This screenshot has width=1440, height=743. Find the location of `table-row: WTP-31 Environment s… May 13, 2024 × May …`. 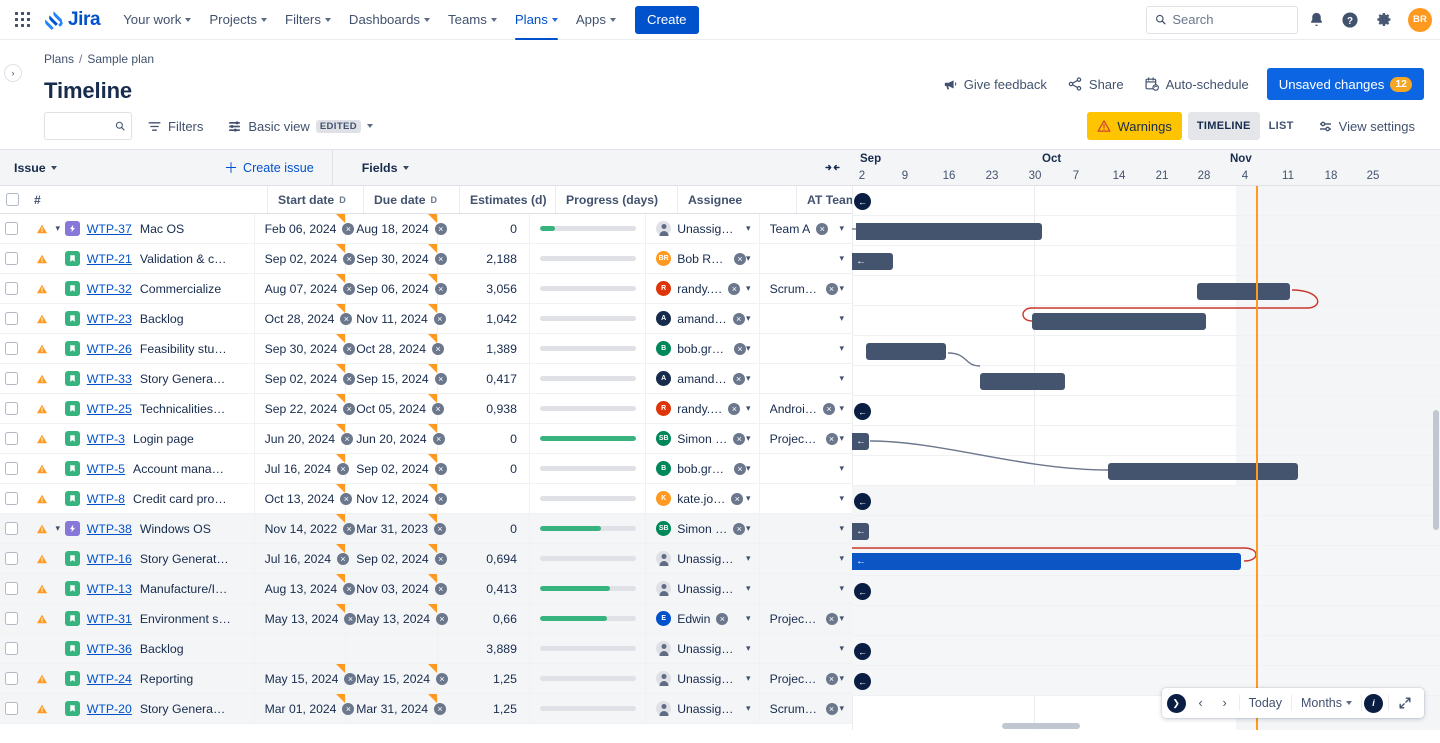

table-row: WTP-31 Environment s… May 13, 2024 × May … is located at coordinates (426, 619).